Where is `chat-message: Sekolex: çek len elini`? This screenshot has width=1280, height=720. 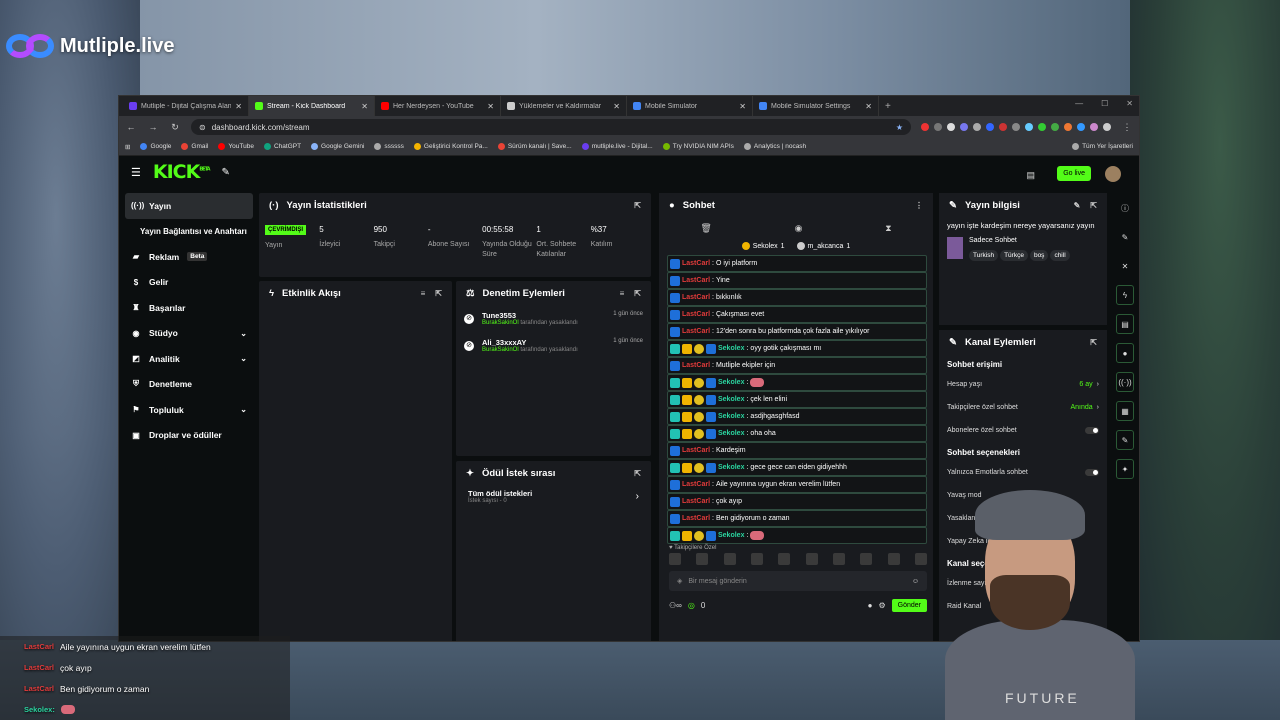
chat-message: Sekolex: çek len elini is located at coordinates (797, 399).